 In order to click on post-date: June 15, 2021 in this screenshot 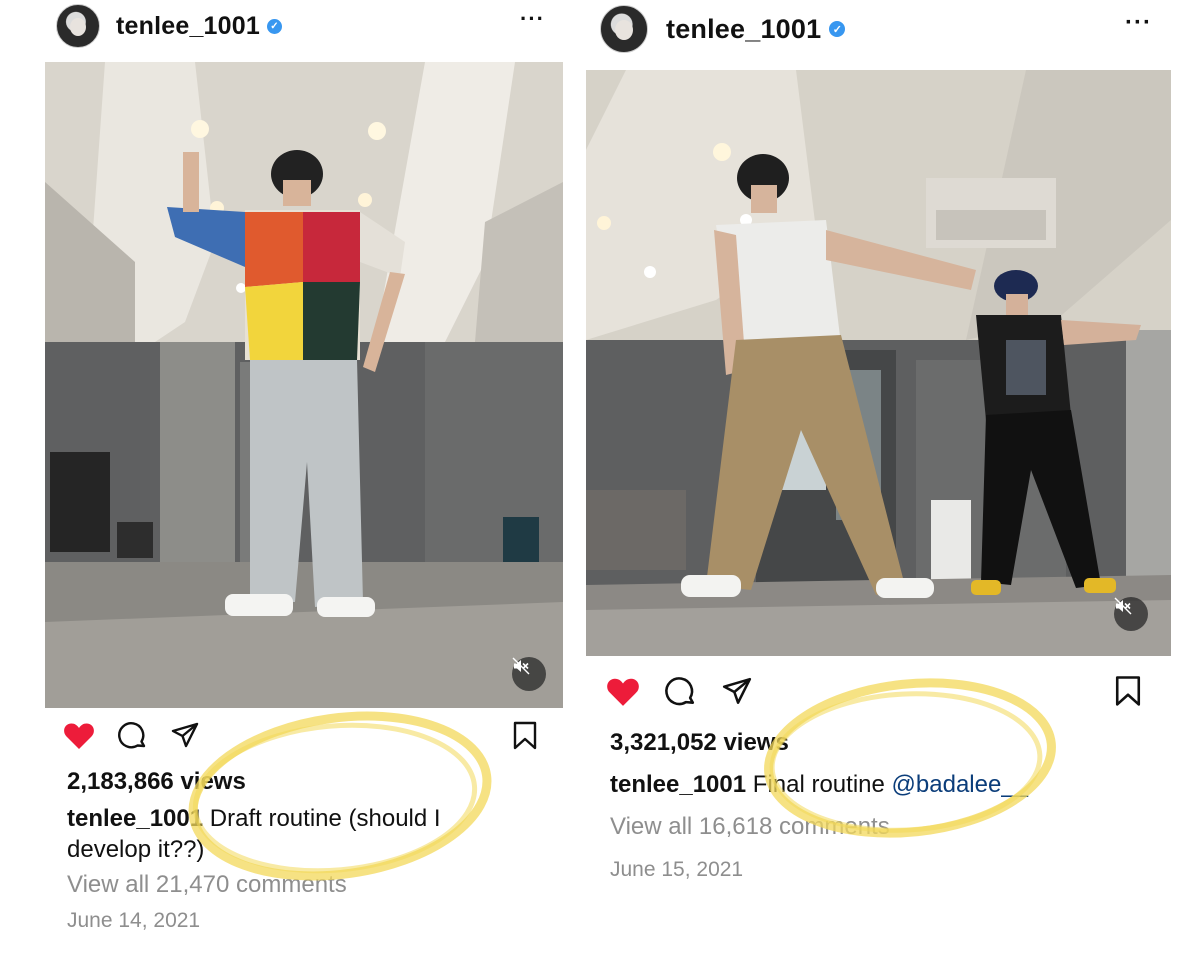, I will do `click(677, 869)`.